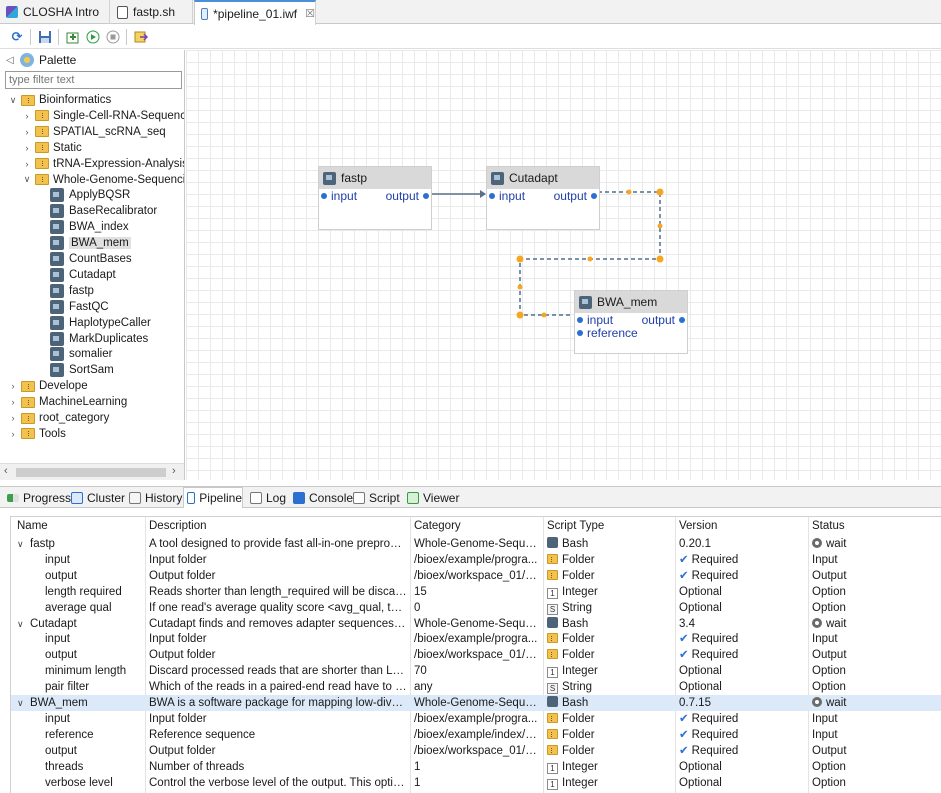  Describe the element at coordinates (68, 402) in the screenshot. I see `tree-folder: › MachineLearning` at that location.